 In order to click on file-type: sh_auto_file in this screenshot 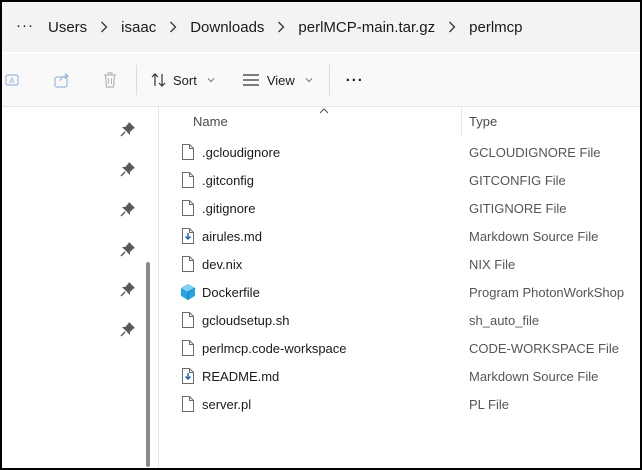, I will do `click(504, 320)`.